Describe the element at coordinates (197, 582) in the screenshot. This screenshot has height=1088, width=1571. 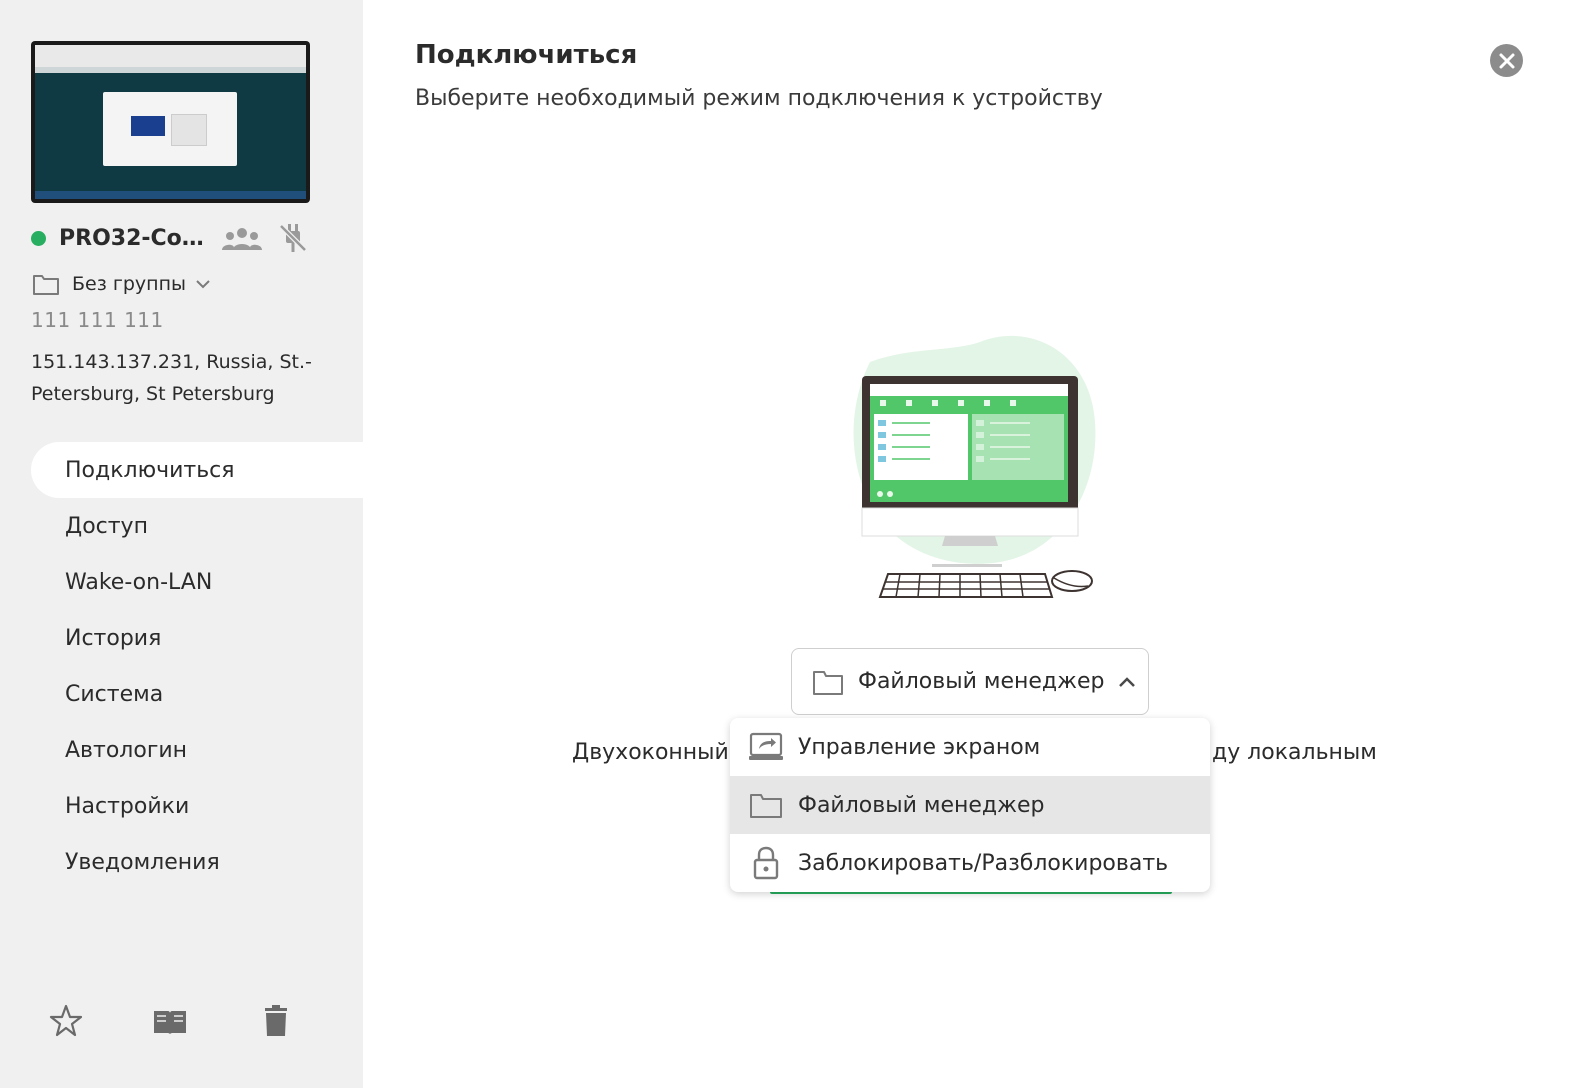
I see `nav-item-wake-on-lan: Wake-on-LAN` at that location.